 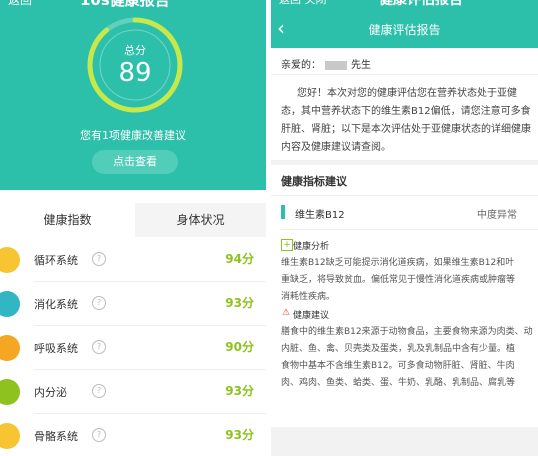 What do you see at coordinates (398, 383) in the screenshot?
I see `suggestion-line: 肉、鸡肉、鱼类、蛤类、蛋、牛奶、乳酪、乳制品、腐乳等` at bounding box center [398, 383].